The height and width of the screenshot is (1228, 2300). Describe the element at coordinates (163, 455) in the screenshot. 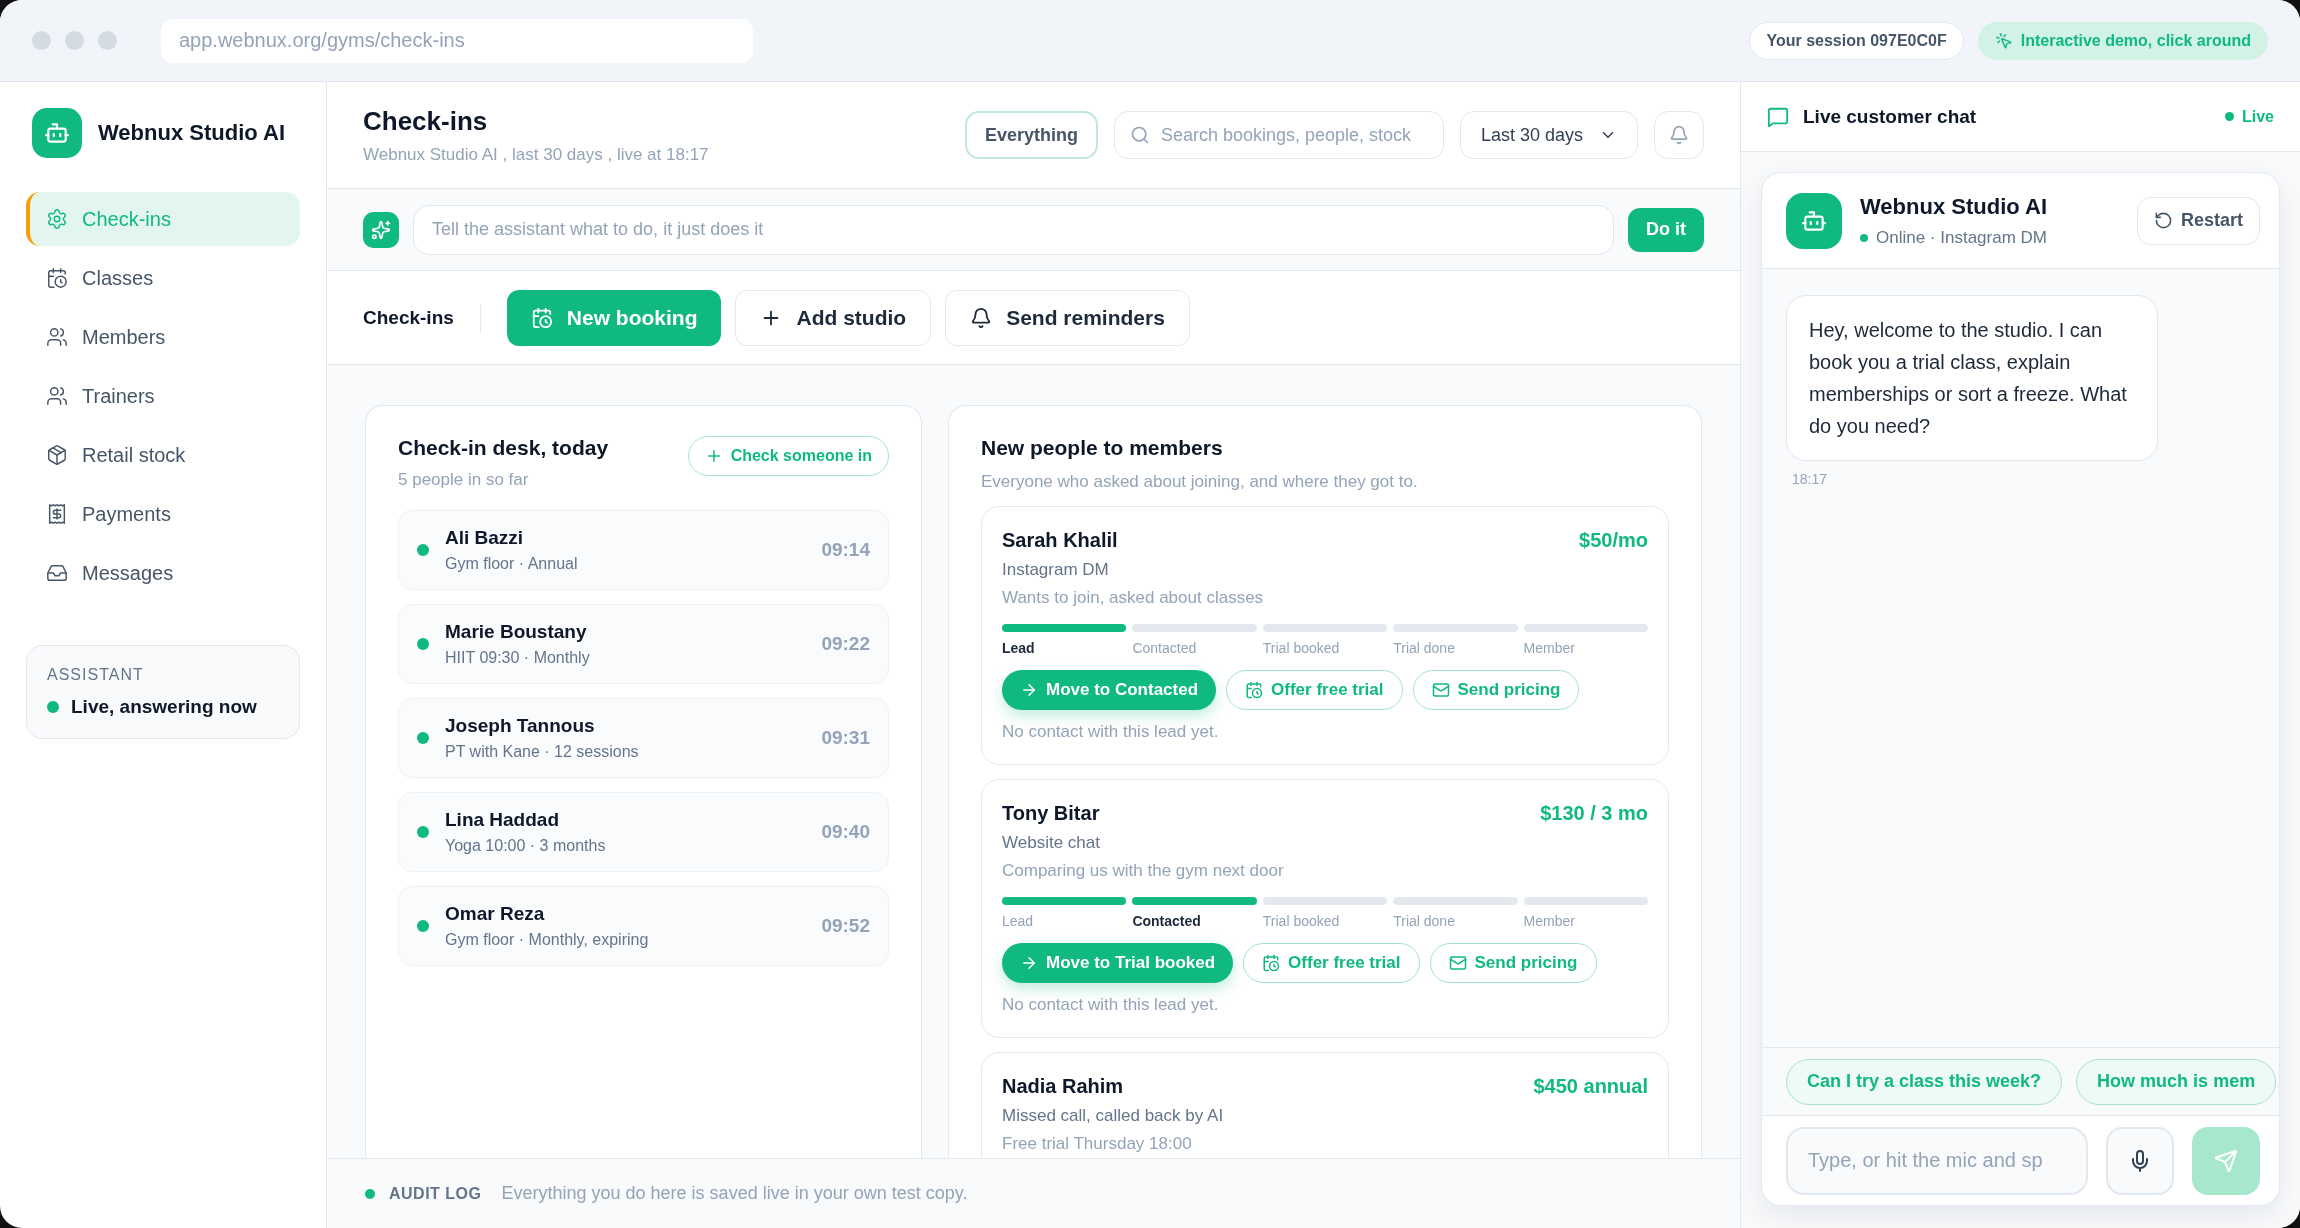

I see `sidebar-item: Retail stock` at that location.